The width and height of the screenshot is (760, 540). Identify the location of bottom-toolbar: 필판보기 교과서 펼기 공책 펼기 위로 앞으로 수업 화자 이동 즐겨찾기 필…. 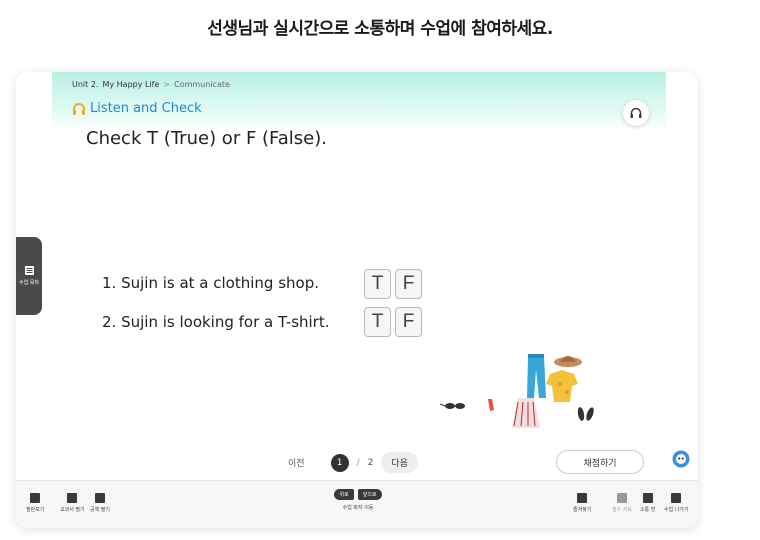
(357, 504).